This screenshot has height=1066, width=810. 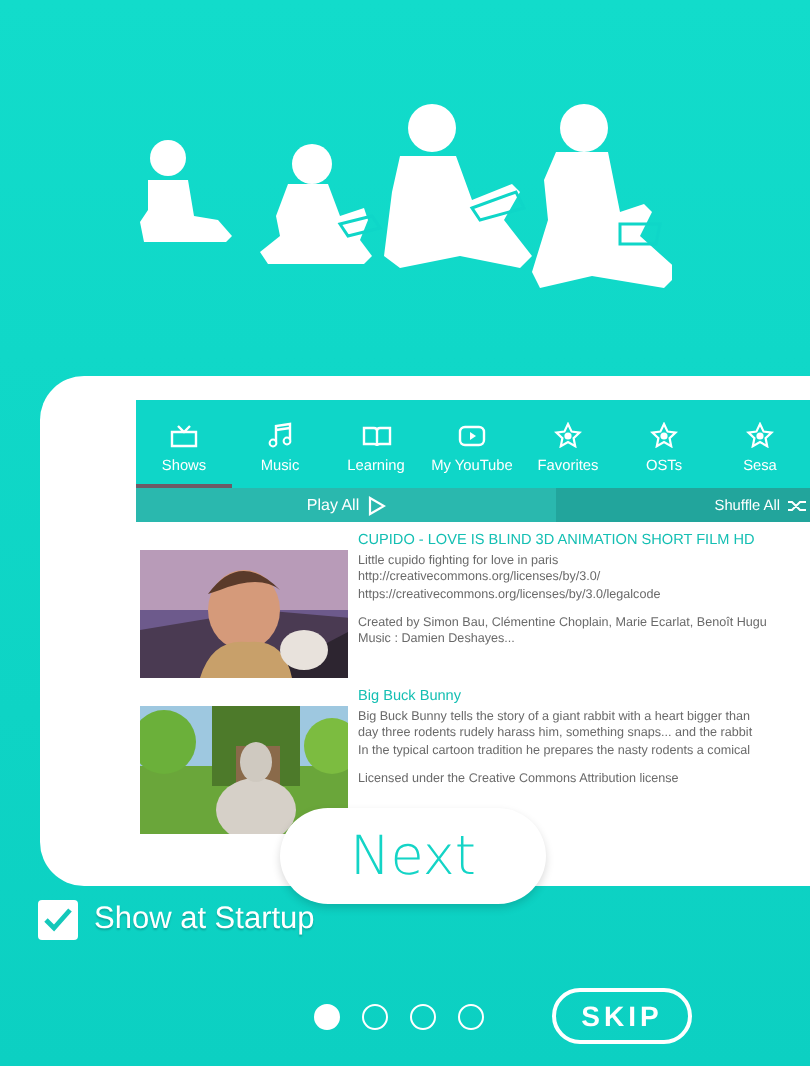 I want to click on play-all-button: Play All, so click(x=346, y=505).